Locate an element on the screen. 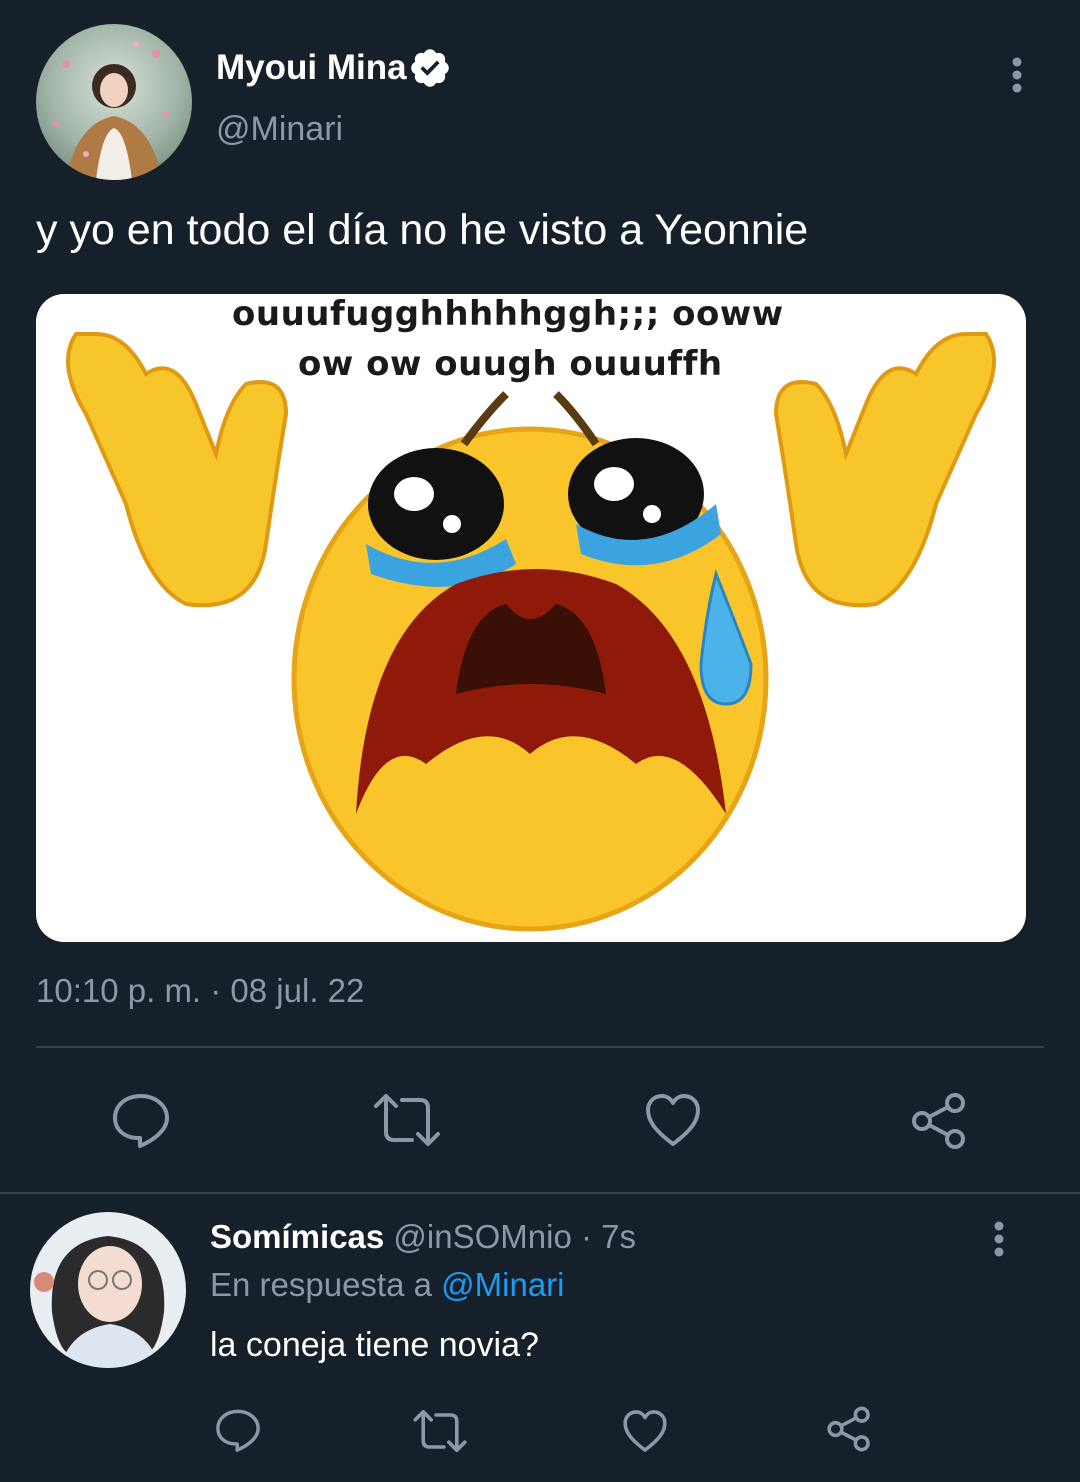 This screenshot has height=1482, width=1080. reply-context: En respuesta a @Minari is located at coordinates (387, 1285).